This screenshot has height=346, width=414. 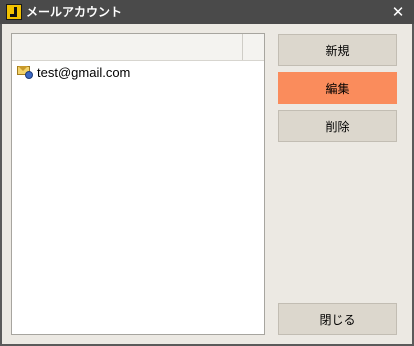 What do you see at coordinates (337, 50) in the screenshot?
I see `new-button: 新規` at bounding box center [337, 50].